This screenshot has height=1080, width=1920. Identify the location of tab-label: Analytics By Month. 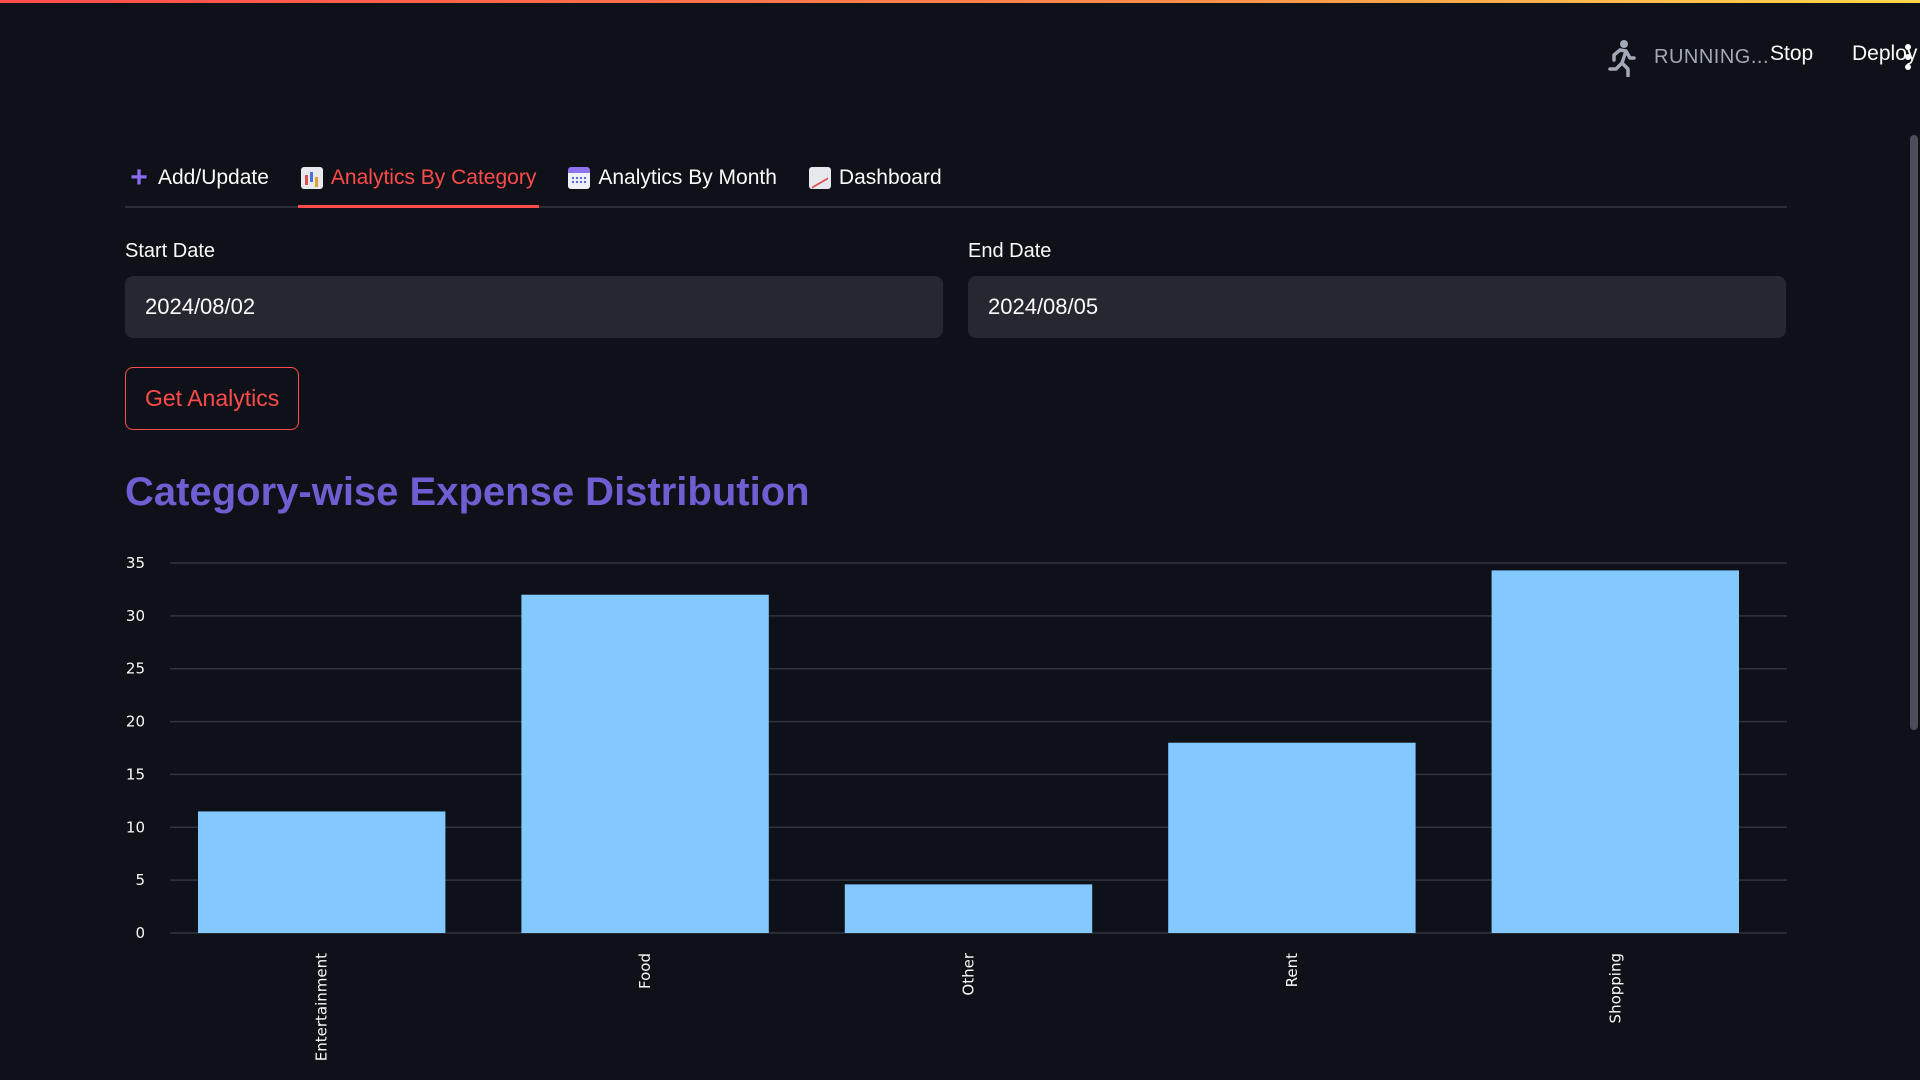
(687, 177).